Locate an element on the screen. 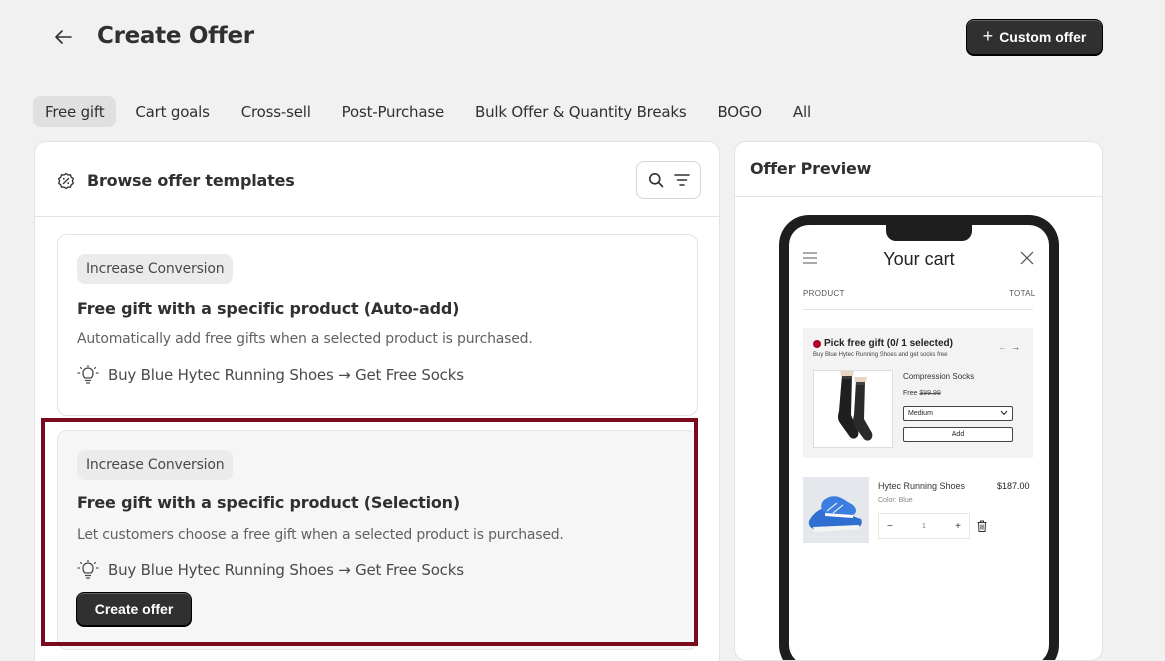  cart-item-color: Color: Blue is located at coordinates (895, 500).